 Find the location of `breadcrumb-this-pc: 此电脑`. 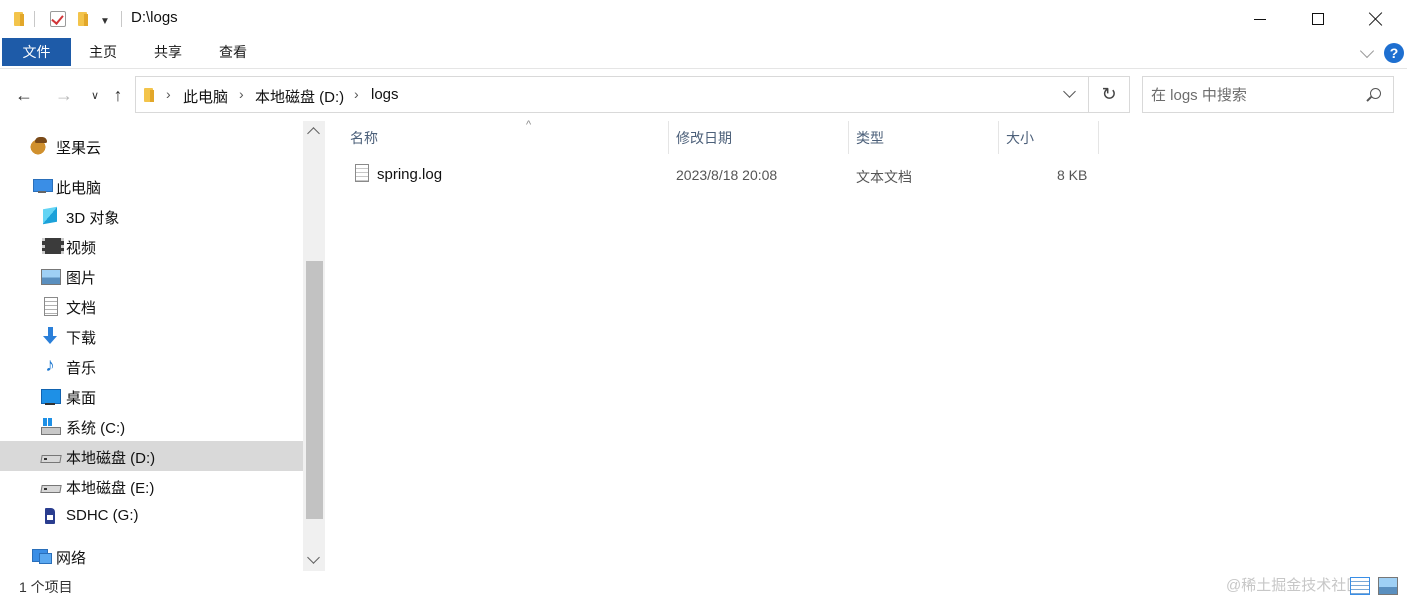

breadcrumb-this-pc: 此电脑 is located at coordinates (205, 96).